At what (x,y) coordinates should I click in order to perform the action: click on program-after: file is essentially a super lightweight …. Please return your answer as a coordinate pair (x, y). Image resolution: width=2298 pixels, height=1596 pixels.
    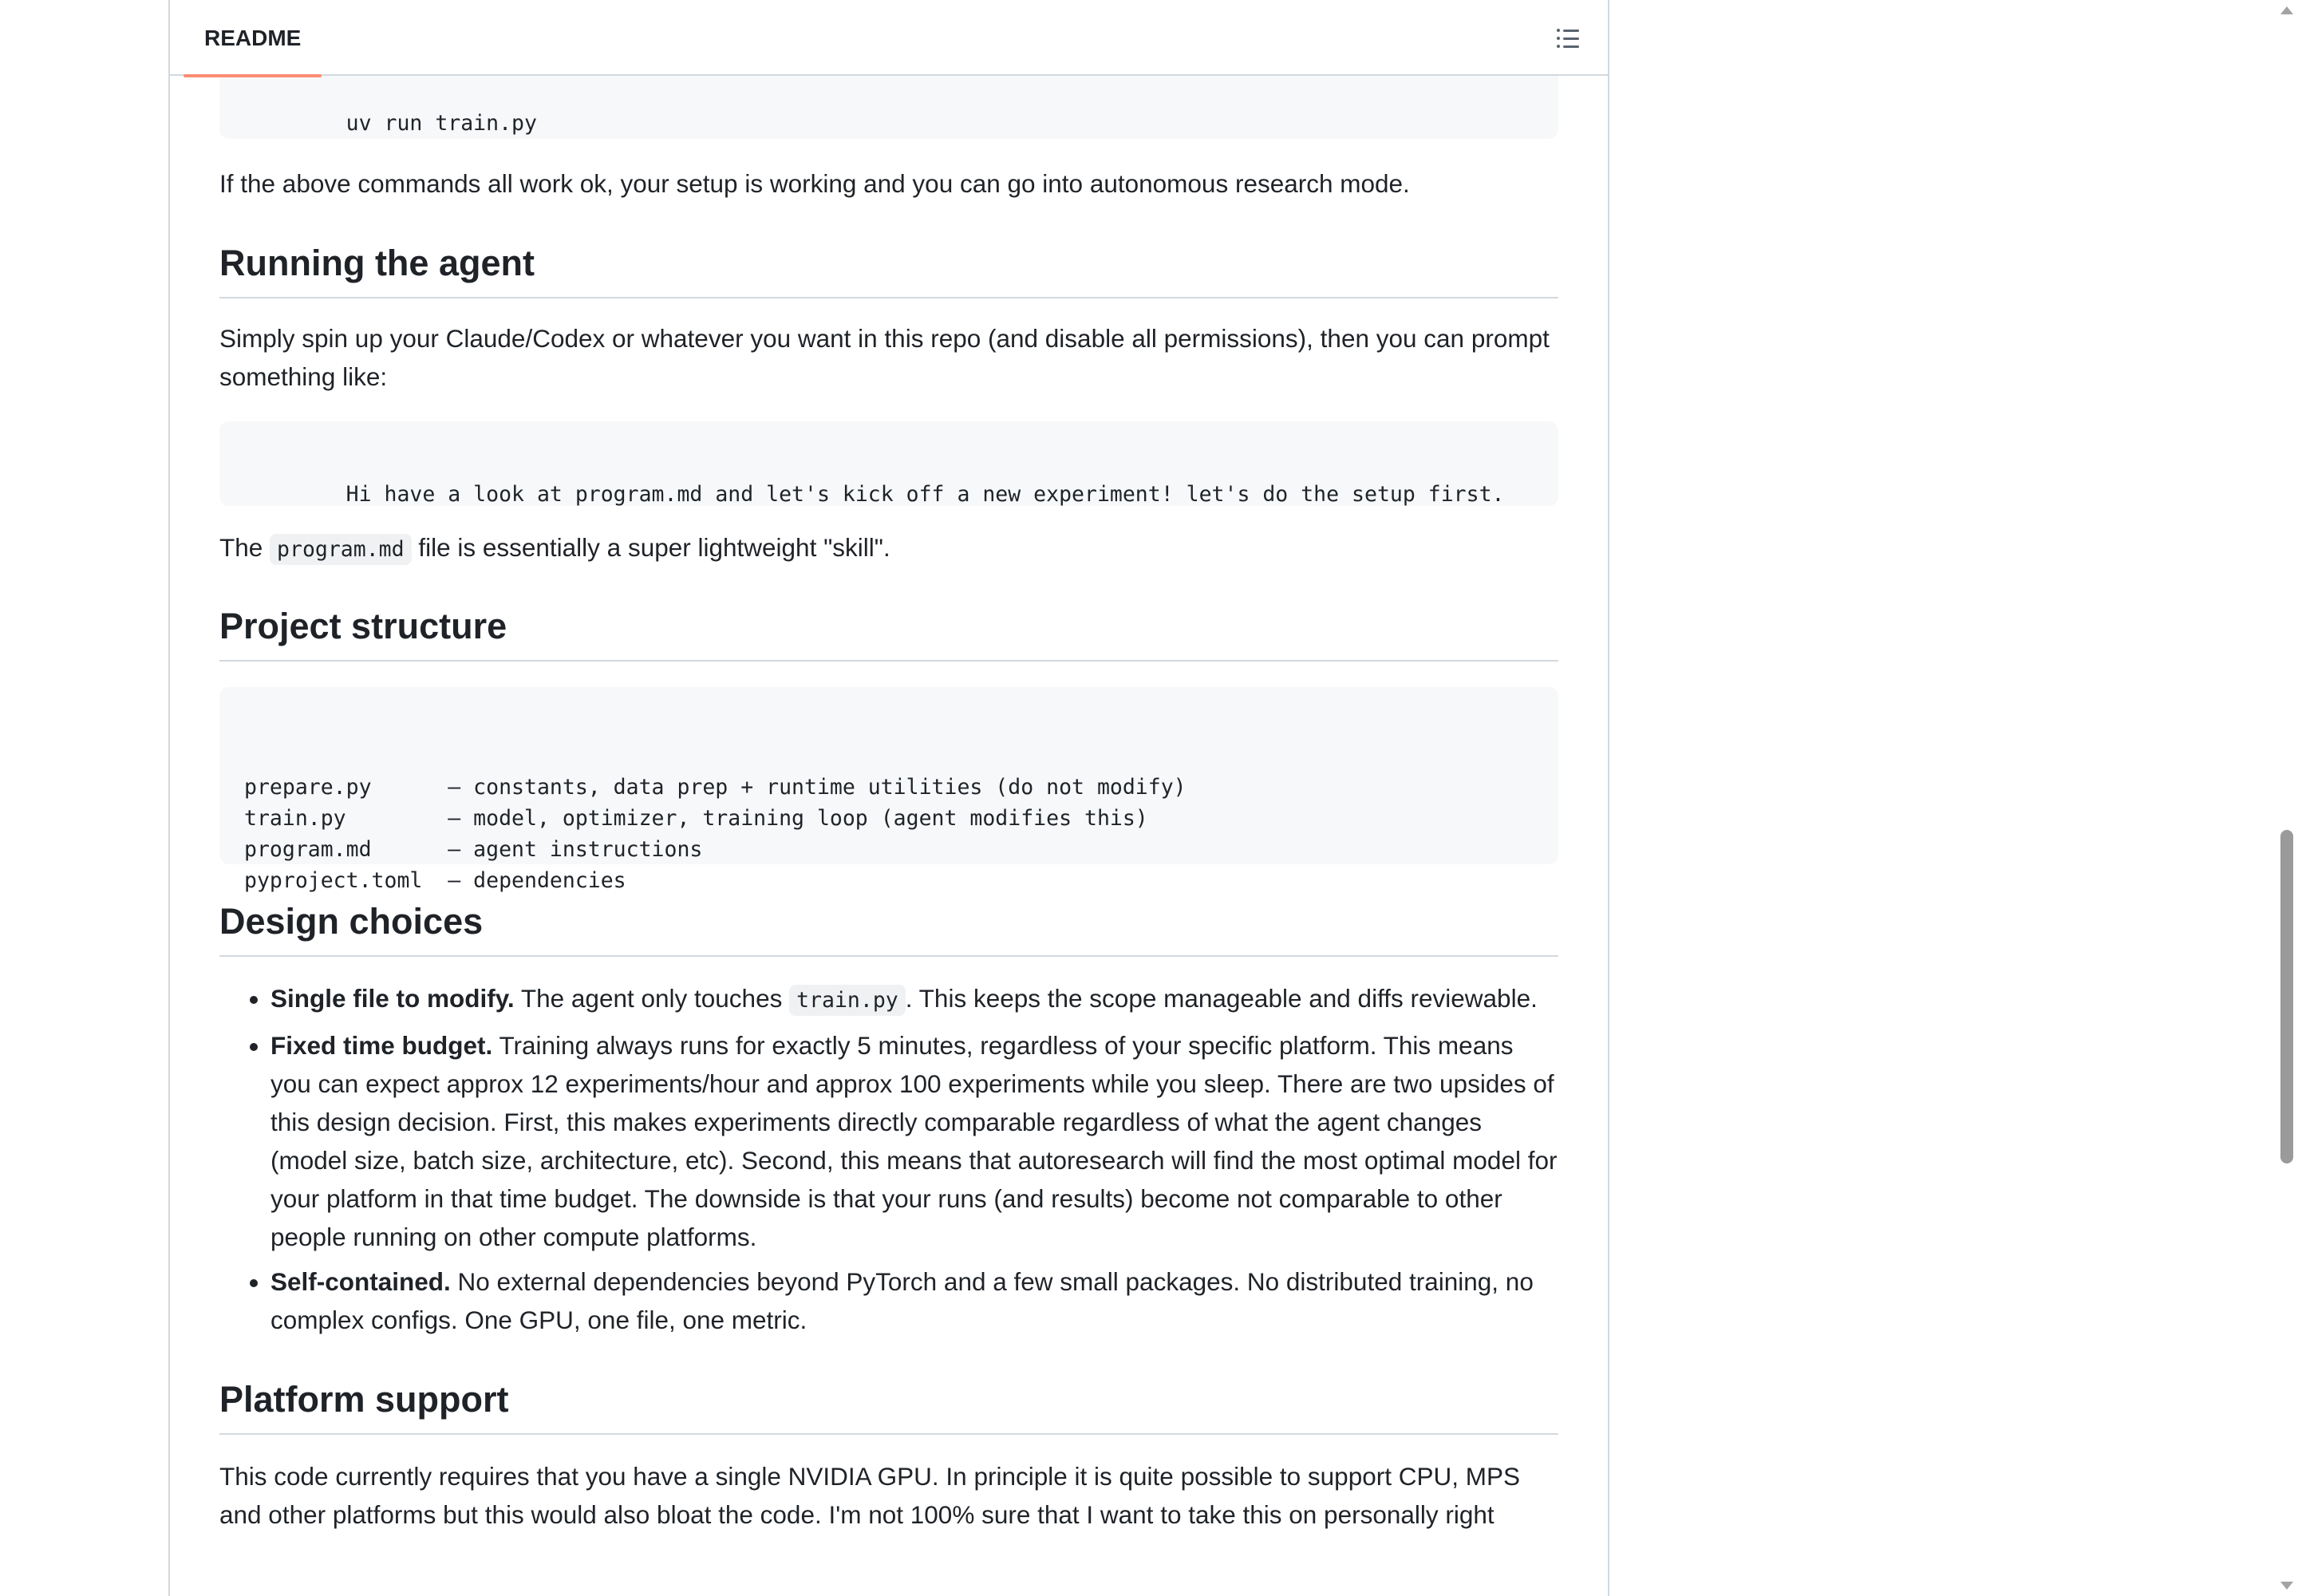
    Looking at the image, I should click on (651, 547).